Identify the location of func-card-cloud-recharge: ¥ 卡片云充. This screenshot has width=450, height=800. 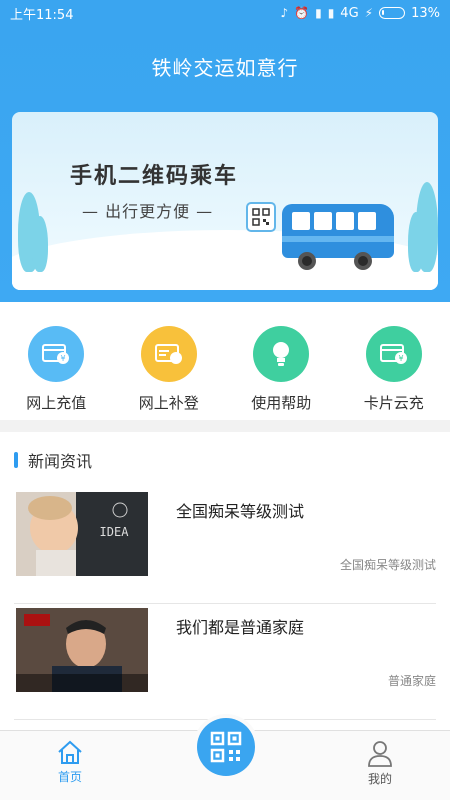
(394, 361).